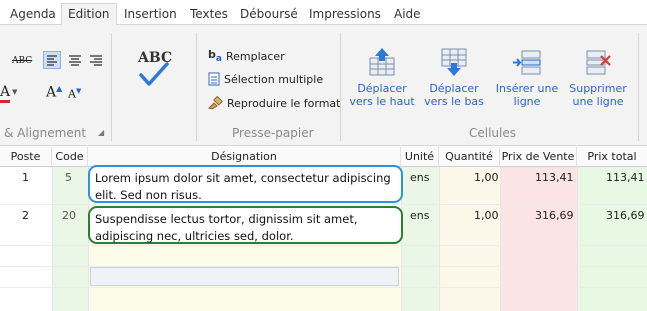 The height and width of the screenshot is (311, 647). Describe the element at coordinates (625, 215) in the screenshot. I see `cell-prix-total: 316,69` at that location.